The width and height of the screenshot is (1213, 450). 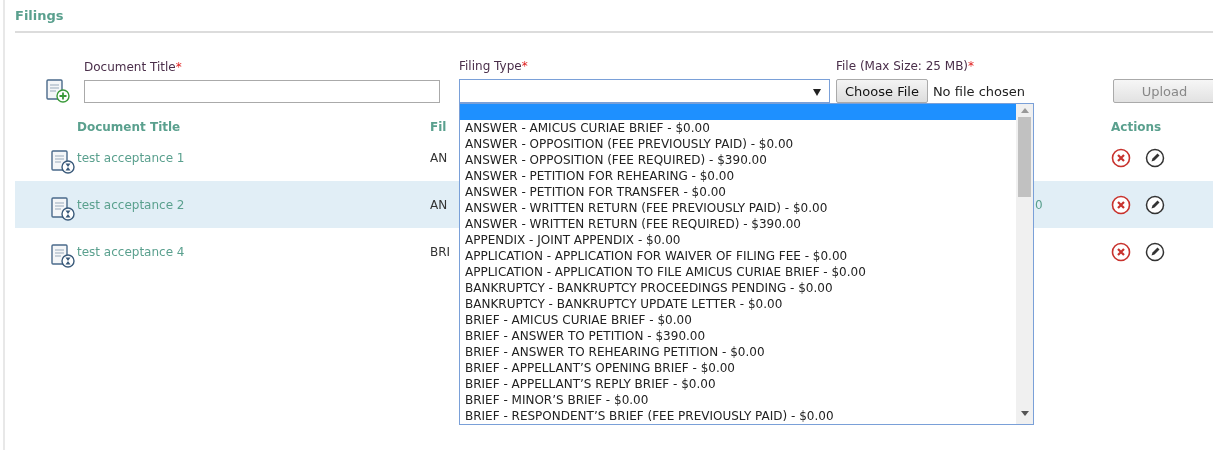 I want to click on table-cell: 0, so click(x=1039, y=204).